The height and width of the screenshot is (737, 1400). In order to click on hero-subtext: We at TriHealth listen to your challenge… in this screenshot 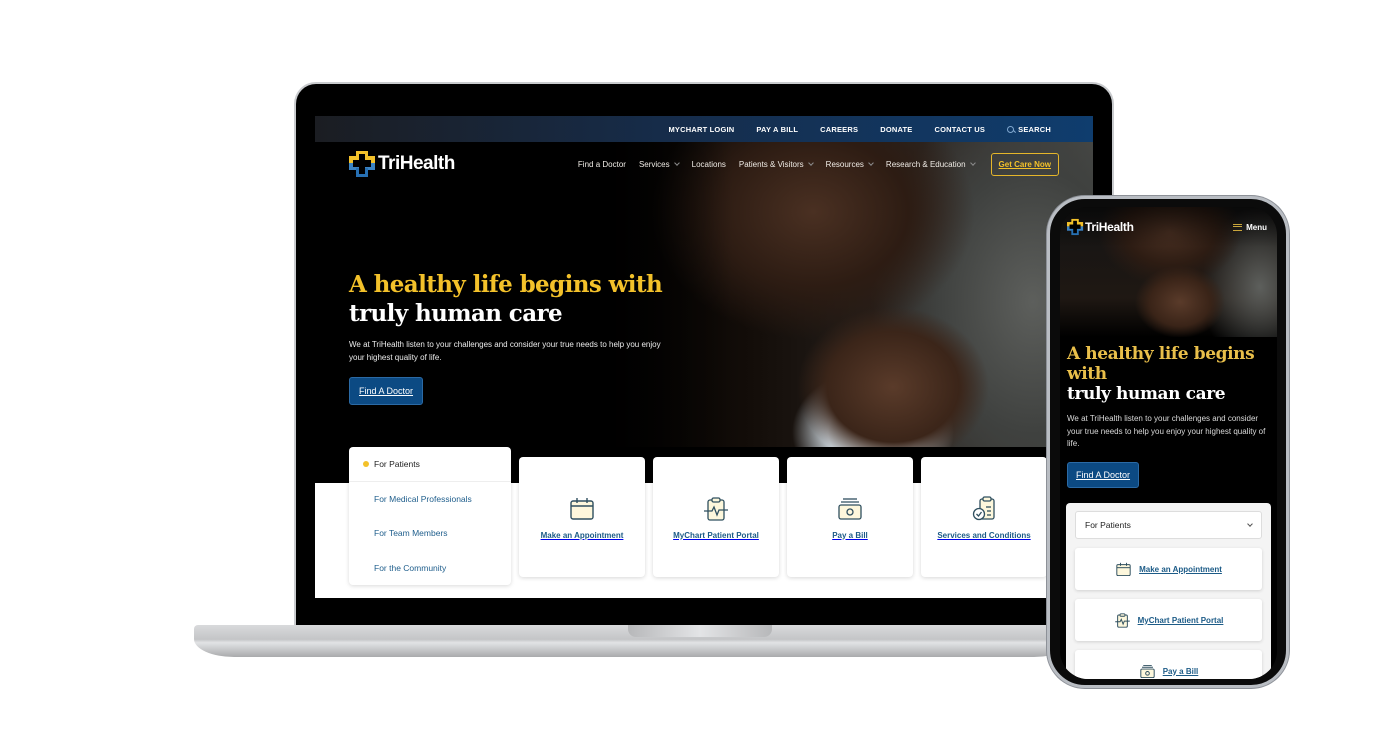, I will do `click(505, 351)`.